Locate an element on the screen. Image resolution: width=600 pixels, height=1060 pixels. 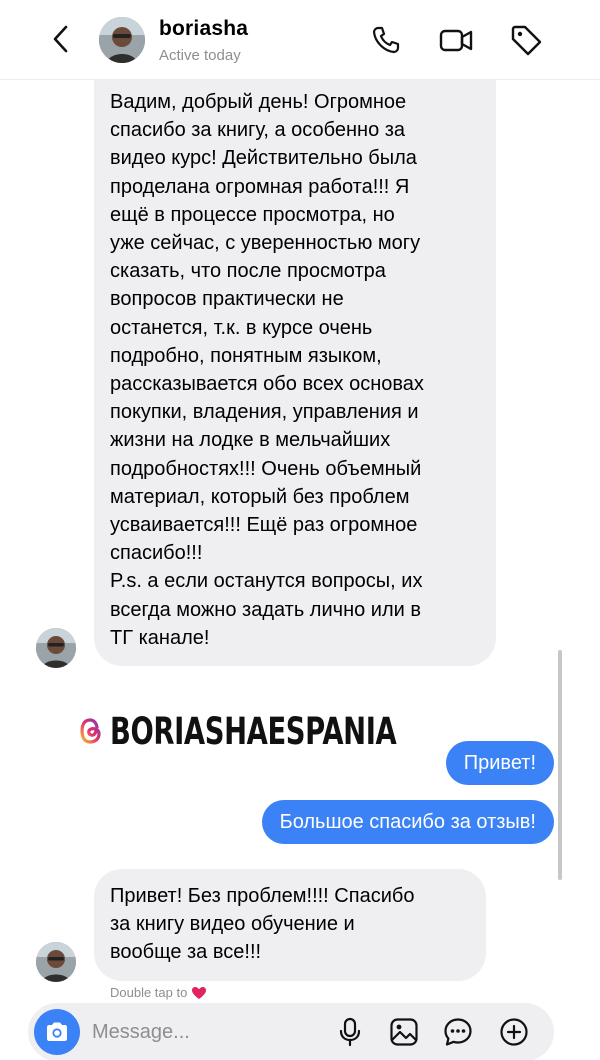
microphone-icon is located at coordinates (350, 1032).